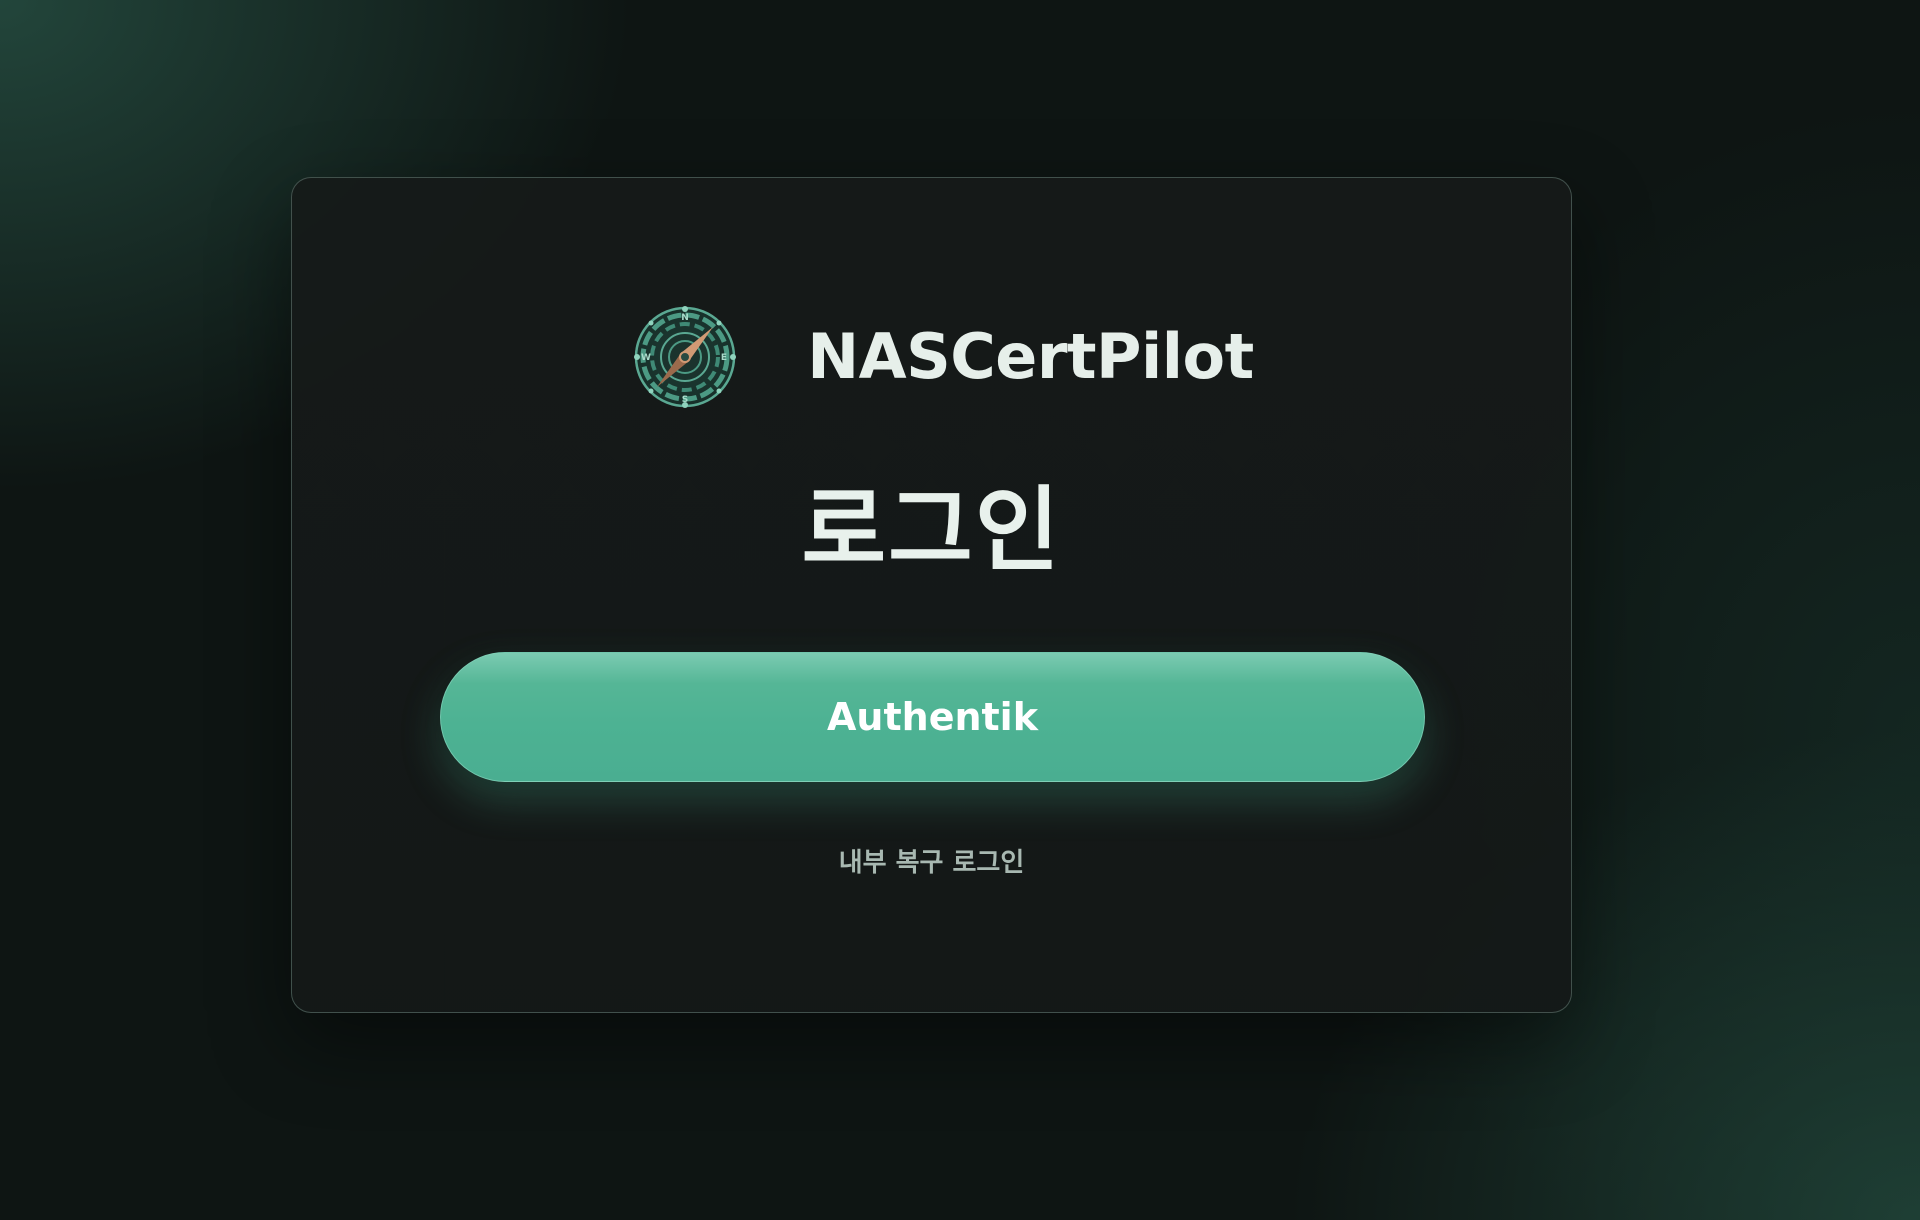  What do you see at coordinates (685, 400) in the screenshot?
I see `svg-text: S` at bounding box center [685, 400].